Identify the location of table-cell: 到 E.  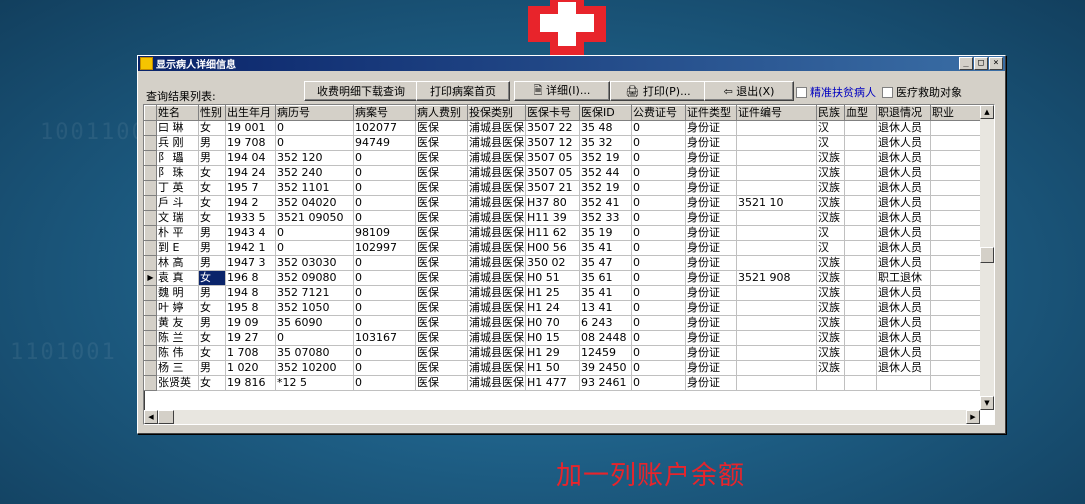
(177, 248).